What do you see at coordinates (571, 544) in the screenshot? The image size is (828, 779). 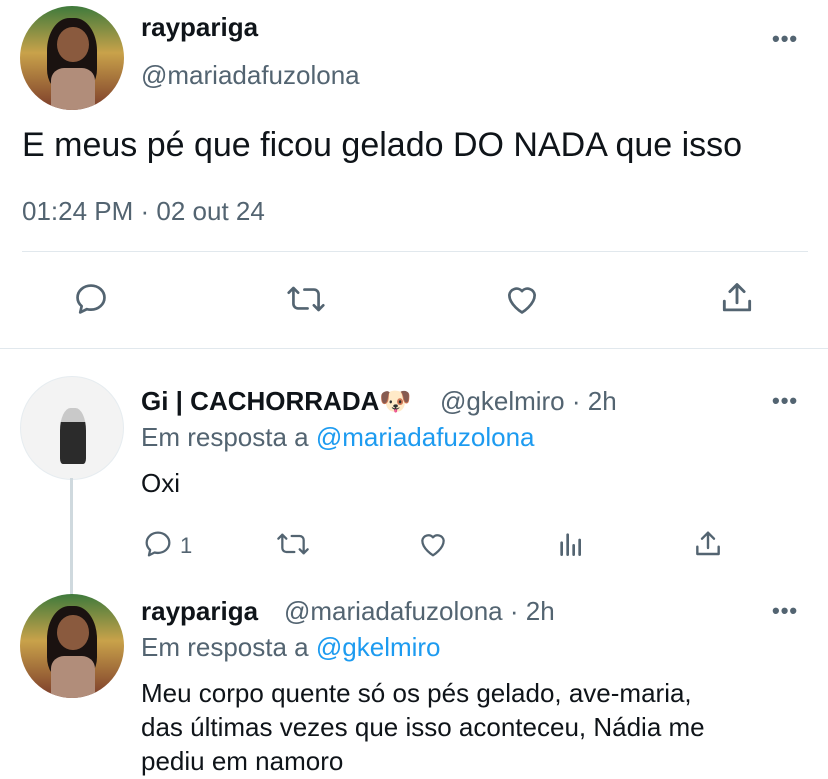 I see `analytics-icon` at bounding box center [571, 544].